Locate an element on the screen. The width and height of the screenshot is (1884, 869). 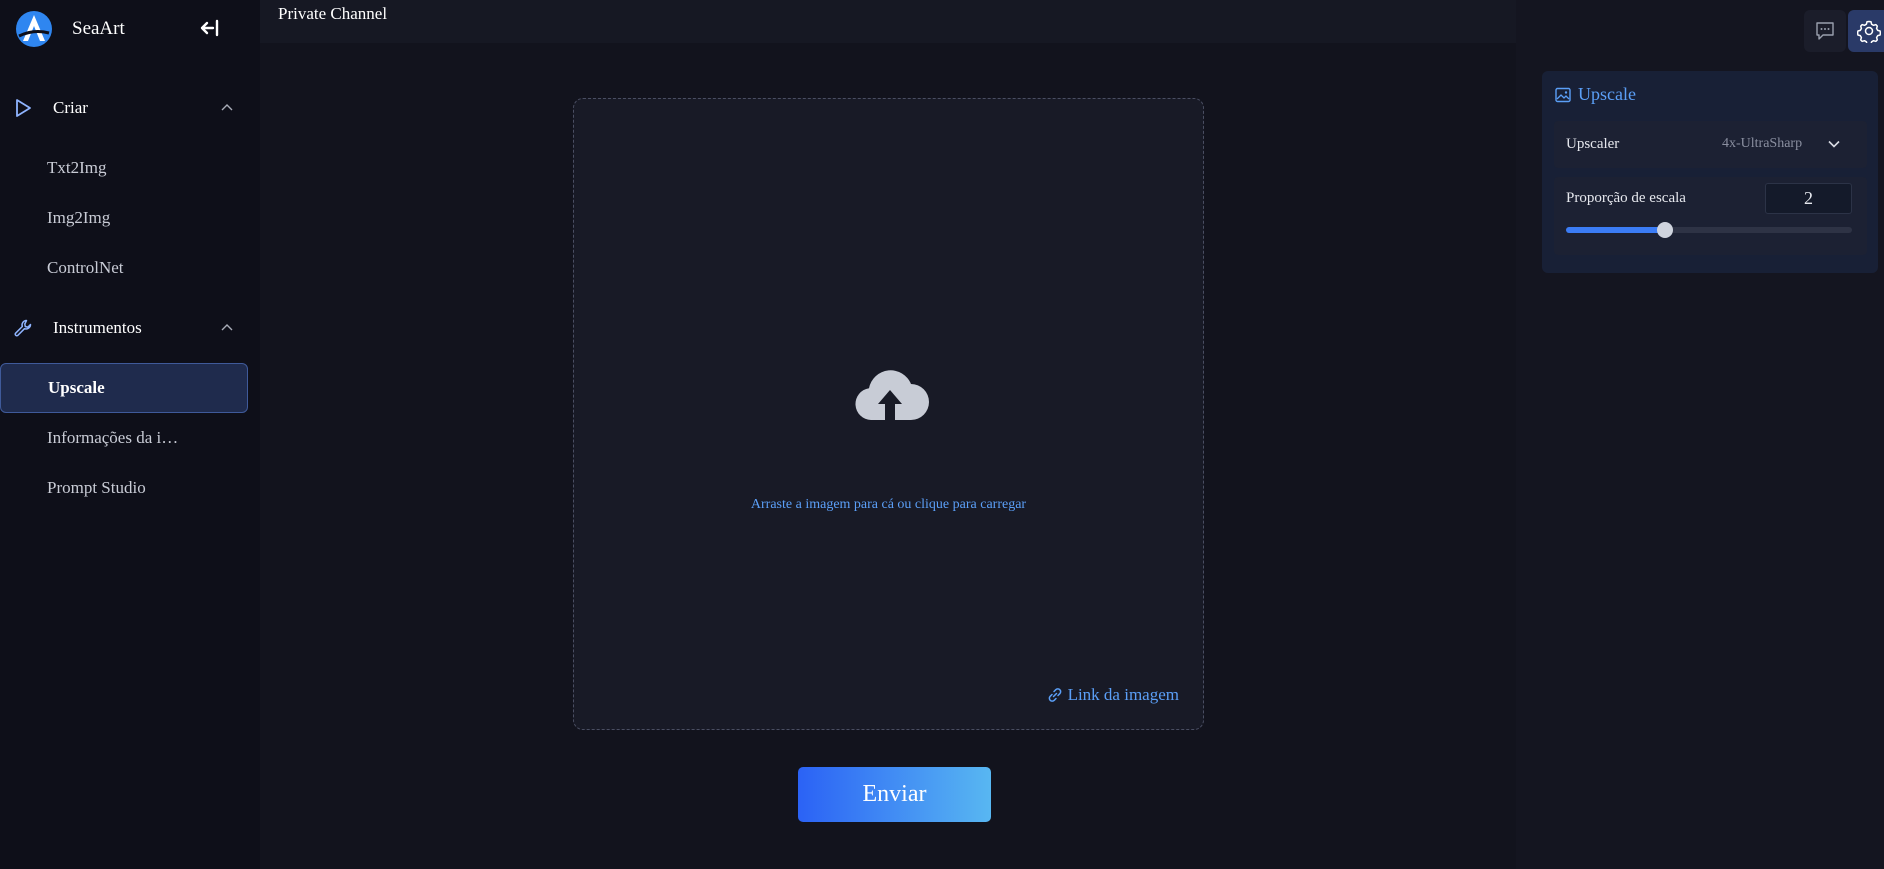
sidebar-item-txt2img: Txt2Img is located at coordinates (124, 168).